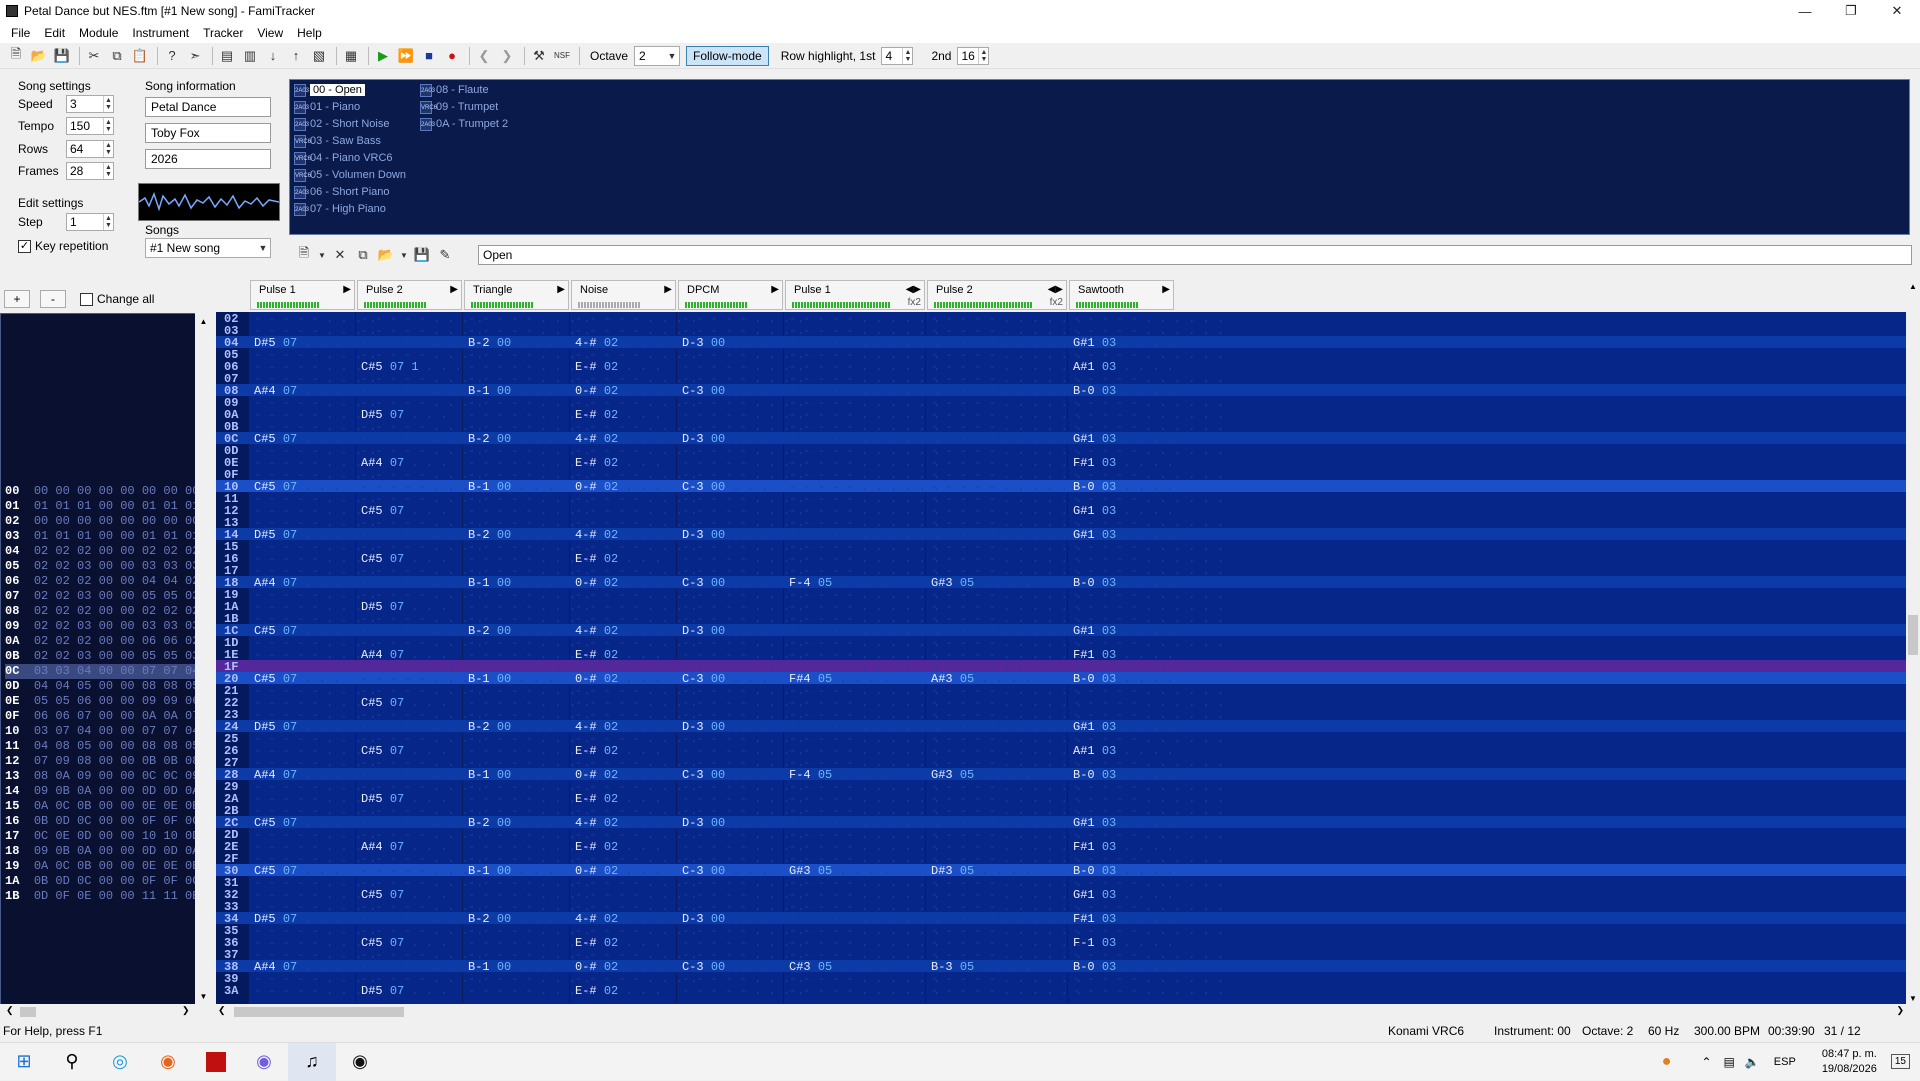  What do you see at coordinates (102, 716) in the screenshot?
I see `frame-row: 0F 06 06 07 00 00 0A 0A 07` at bounding box center [102, 716].